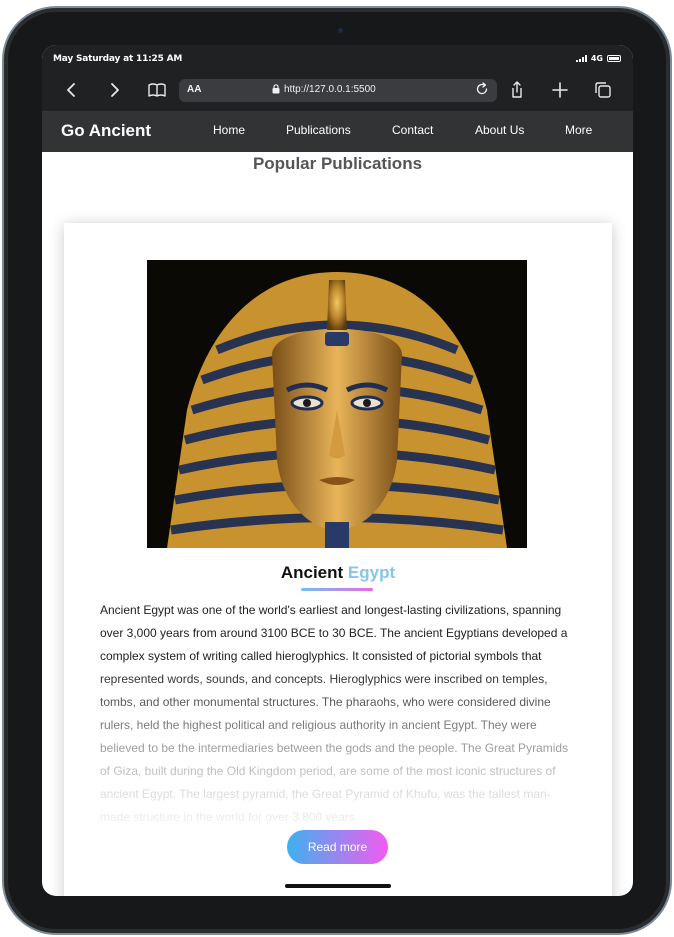 This screenshot has width=674, height=937. What do you see at coordinates (603, 90) in the screenshot?
I see `tabs-icon` at bounding box center [603, 90].